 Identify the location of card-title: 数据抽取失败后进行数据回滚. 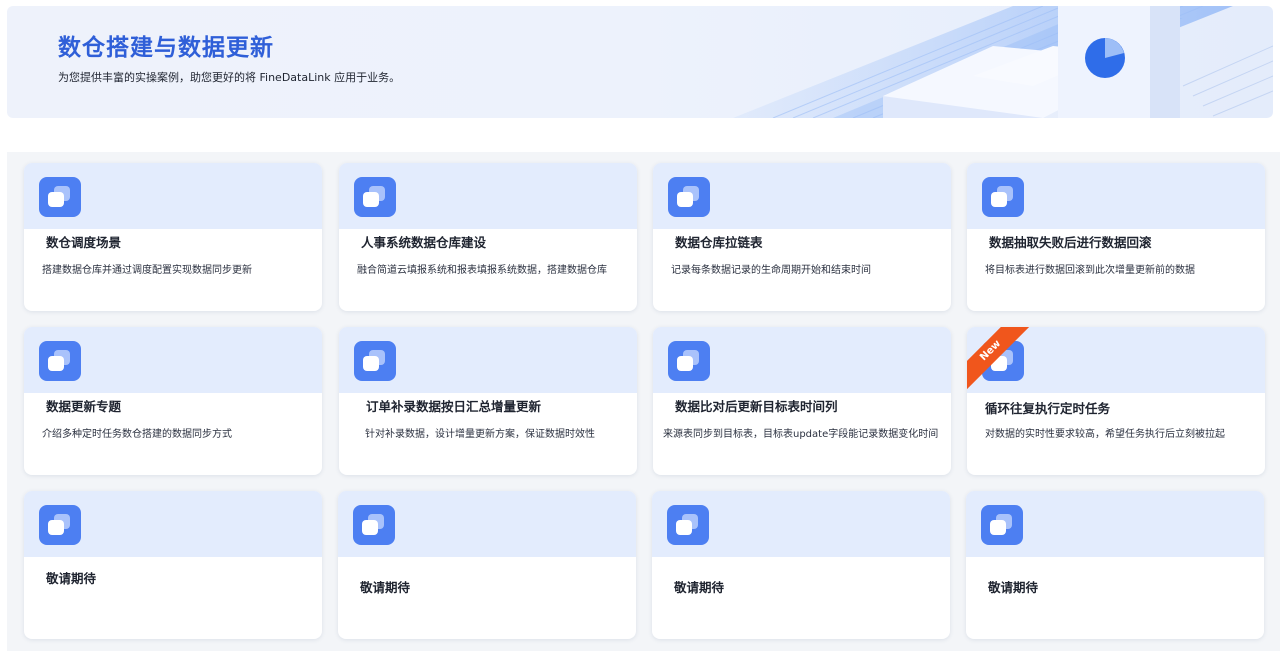
(1070, 242).